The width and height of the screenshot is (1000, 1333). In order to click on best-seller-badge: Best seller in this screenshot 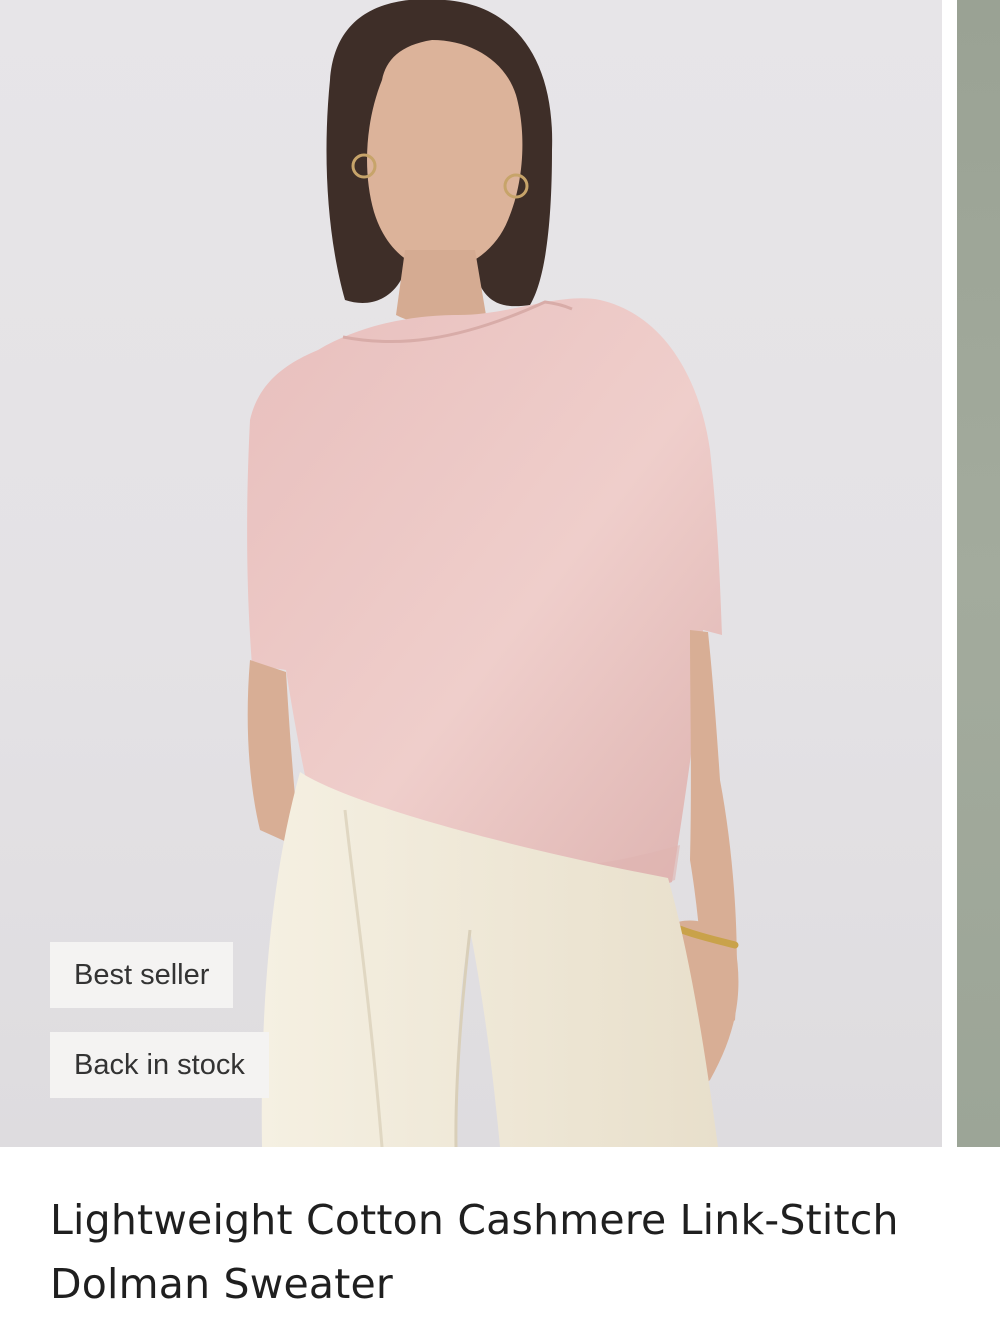, I will do `click(142, 975)`.